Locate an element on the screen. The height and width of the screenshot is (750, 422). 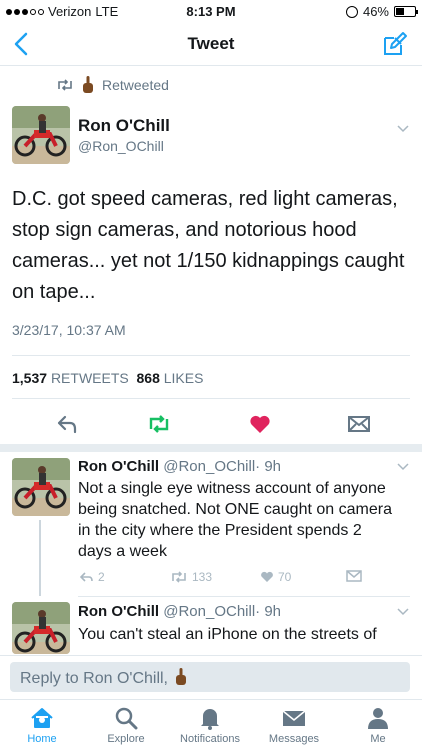
orientation-lock-icon is located at coordinates (351, 11).